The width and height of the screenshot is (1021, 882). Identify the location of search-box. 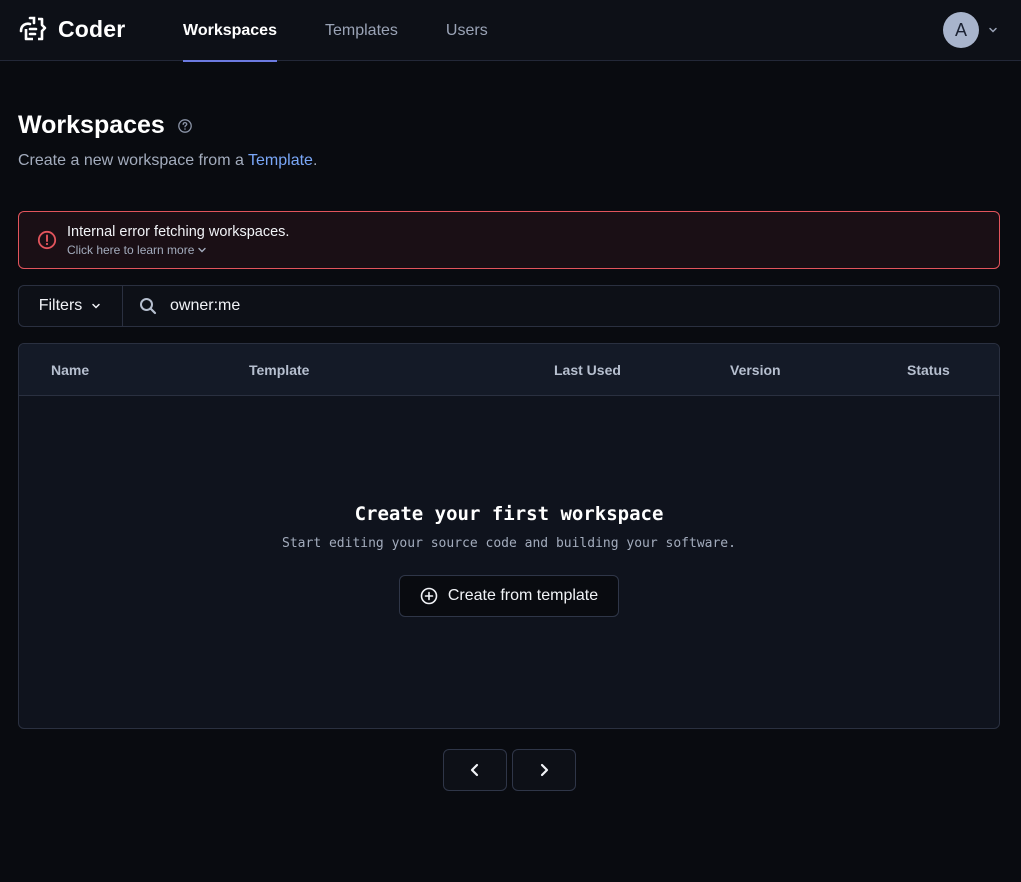
(561, 306).